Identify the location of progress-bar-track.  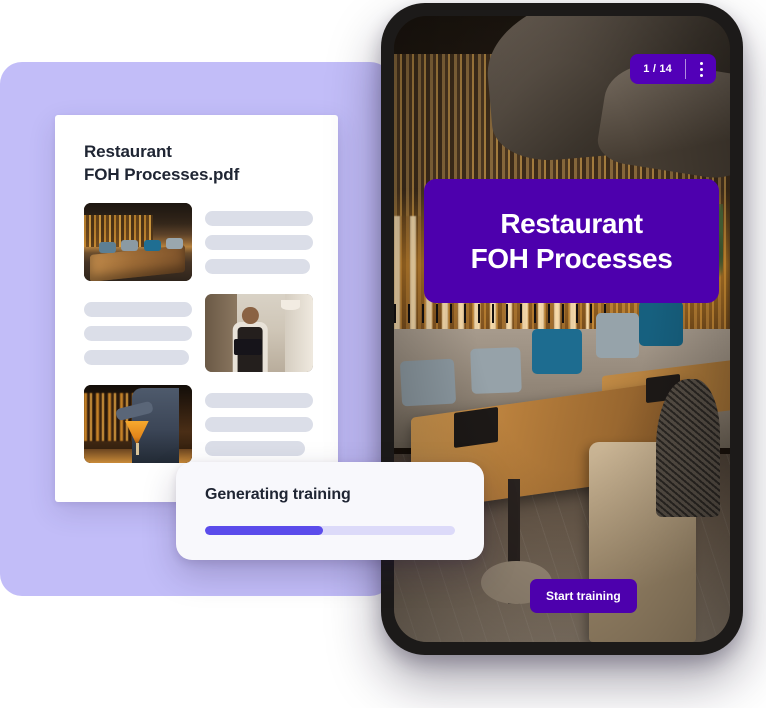
(330, 530).